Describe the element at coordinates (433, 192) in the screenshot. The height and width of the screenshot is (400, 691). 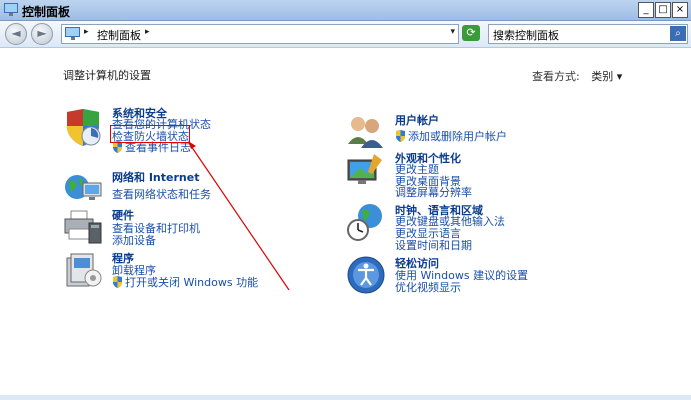
I see `link-adjust-resolution: 调整屏幕分辨率` at that location.